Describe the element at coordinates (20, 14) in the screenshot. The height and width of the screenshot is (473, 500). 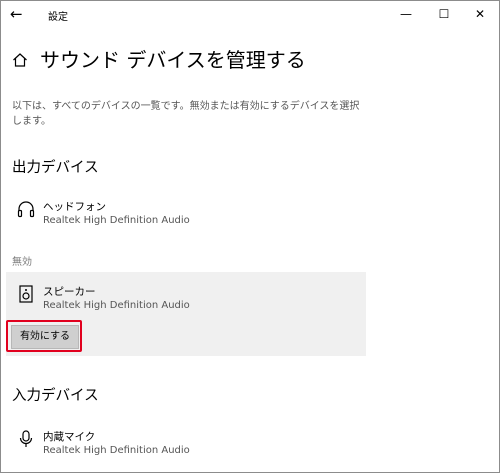
I see `back-arrow-icon: ←` at that location.